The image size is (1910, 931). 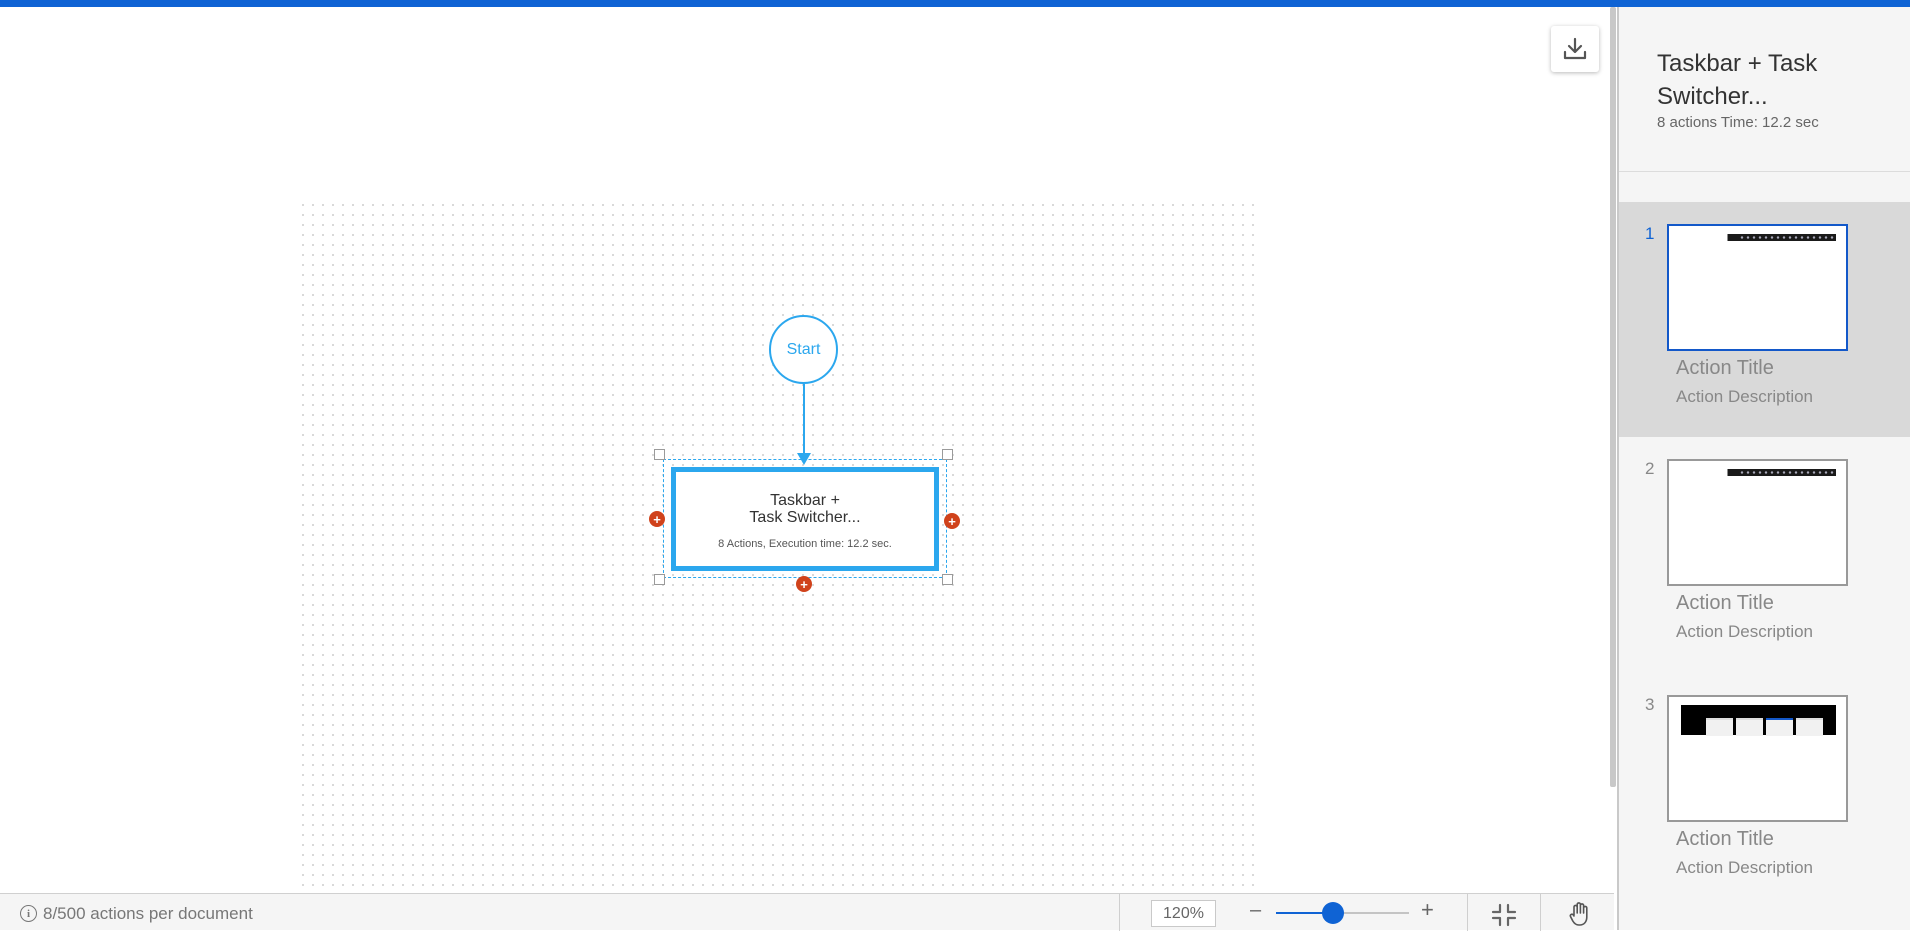 I want to click on fit-screen-icon, so click(x=1504, y=915).